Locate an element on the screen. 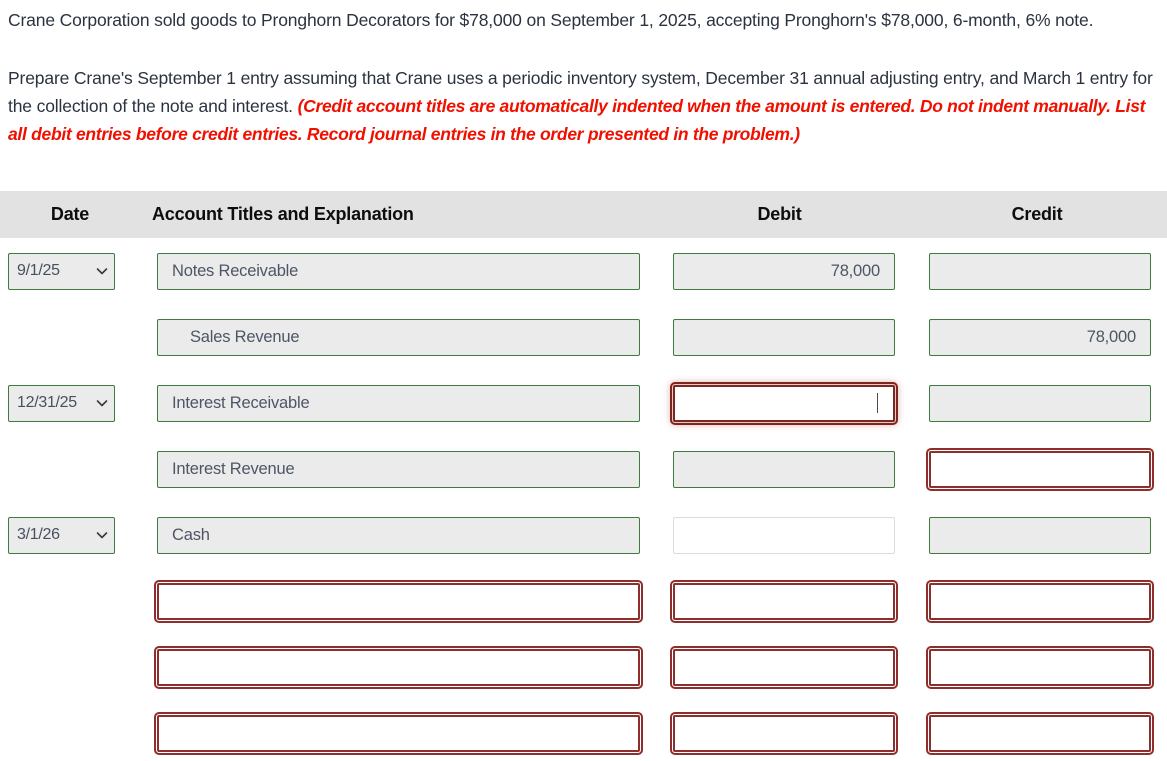  date-cell: 12/31/25 is located at coordinates (70, 403).